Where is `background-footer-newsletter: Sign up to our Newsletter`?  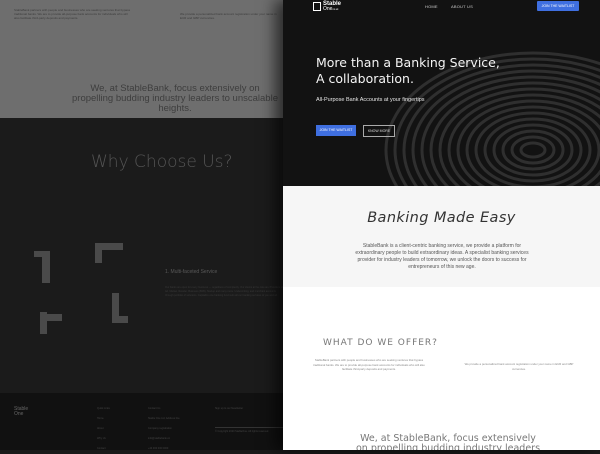 background-footer-newsletter: Sign up to our Newsletter is located at coordinates (229, 408).